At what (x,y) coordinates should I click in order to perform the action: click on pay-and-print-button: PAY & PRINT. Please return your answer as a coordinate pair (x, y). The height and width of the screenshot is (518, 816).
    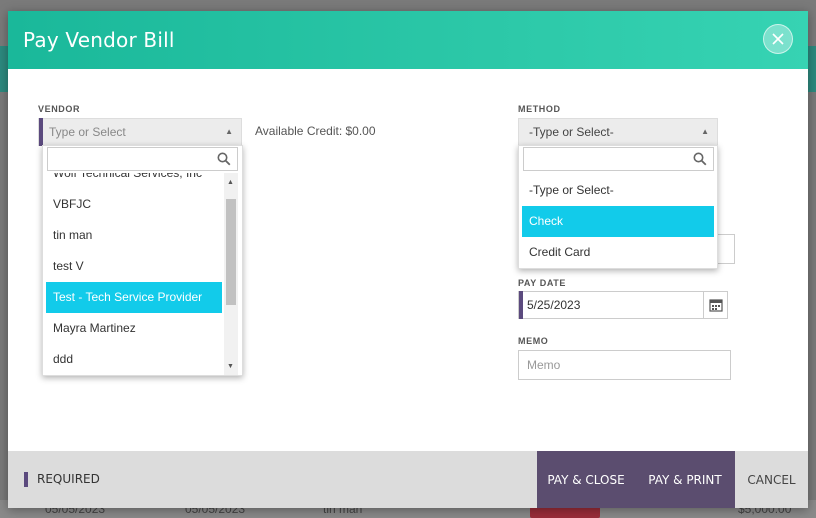
    Looking at the image, I should click on (685, 479).